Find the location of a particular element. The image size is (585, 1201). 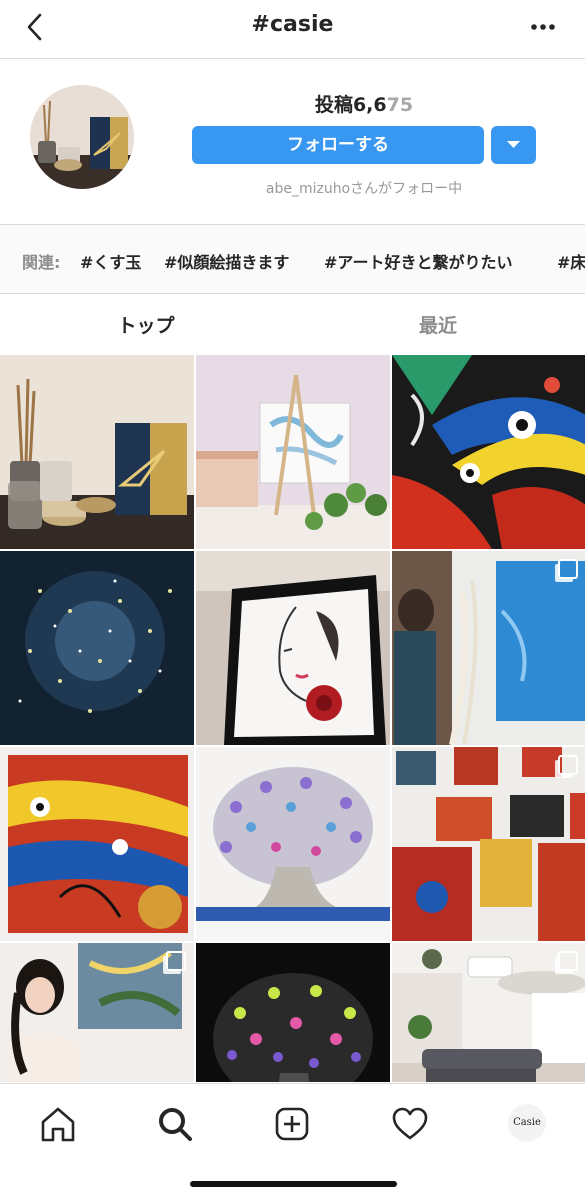

home-icon is located at coordinates (58, 1124).